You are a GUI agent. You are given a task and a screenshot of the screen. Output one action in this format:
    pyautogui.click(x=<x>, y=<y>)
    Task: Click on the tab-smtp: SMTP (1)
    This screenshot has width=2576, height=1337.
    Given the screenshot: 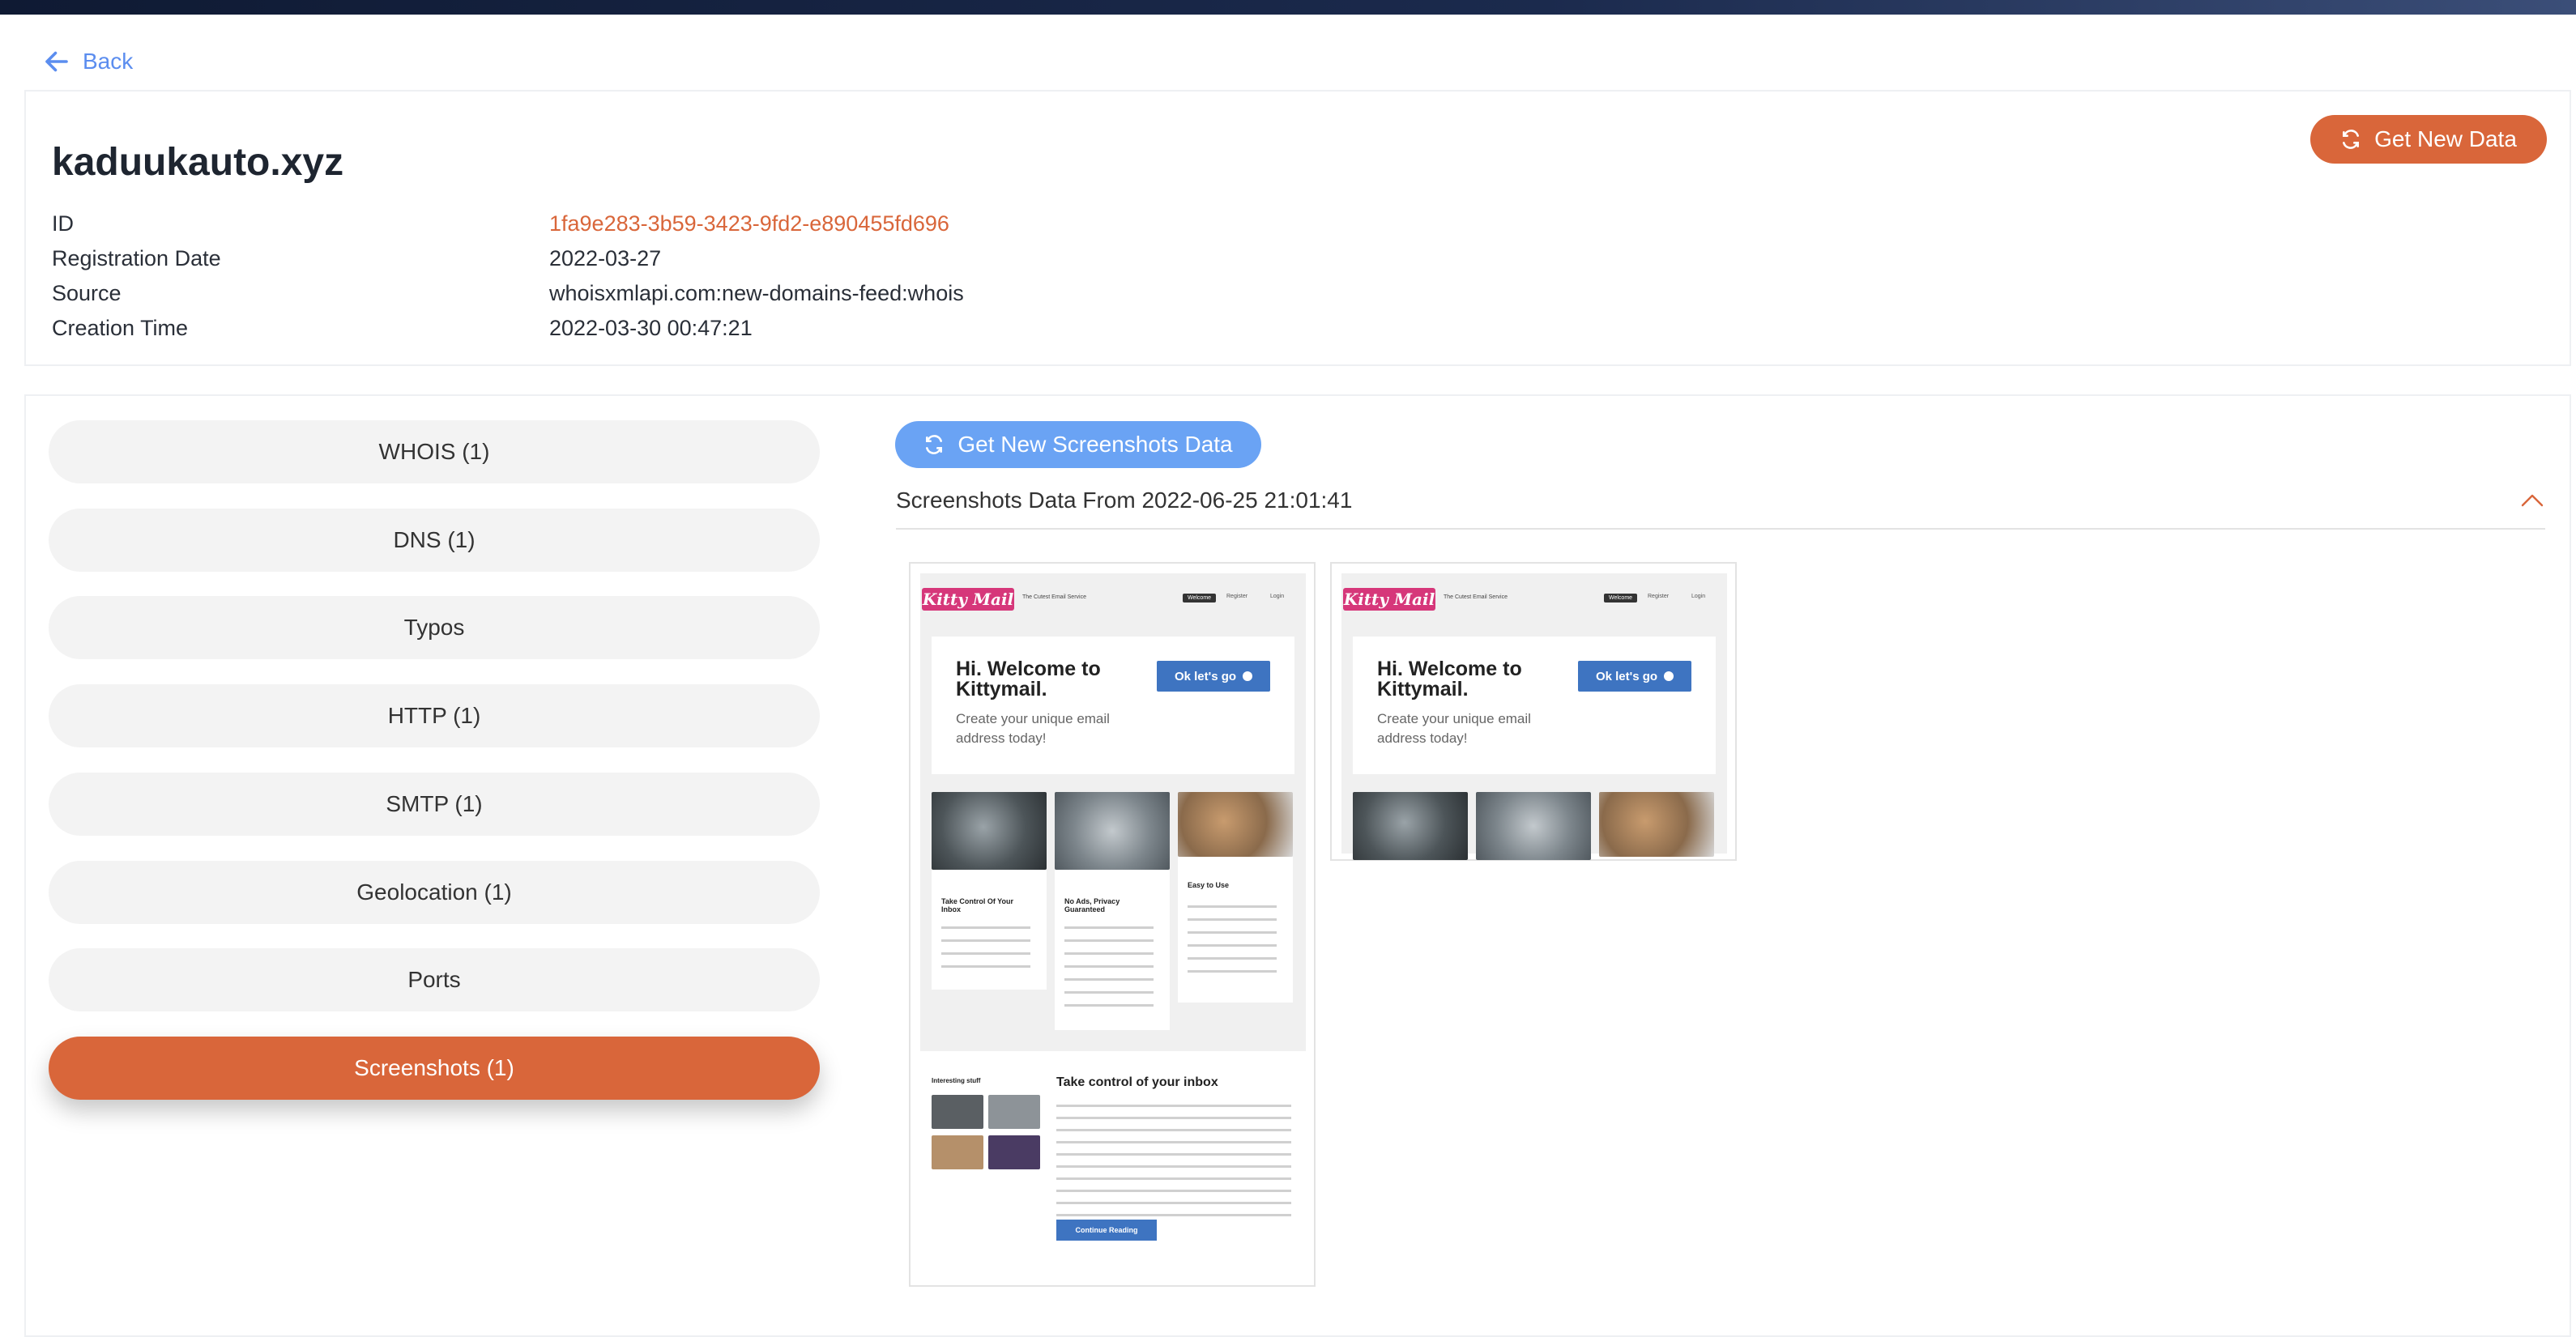 What is the action you would take?
    pyautogui.click(x=434, y=804)
    